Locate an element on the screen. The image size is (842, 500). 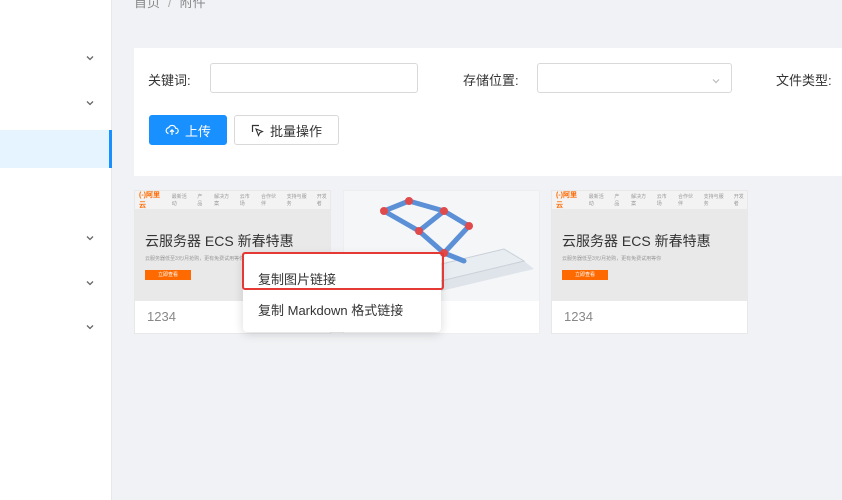
breadcrumb-current: 附件 is located at coordinates (192, 5).